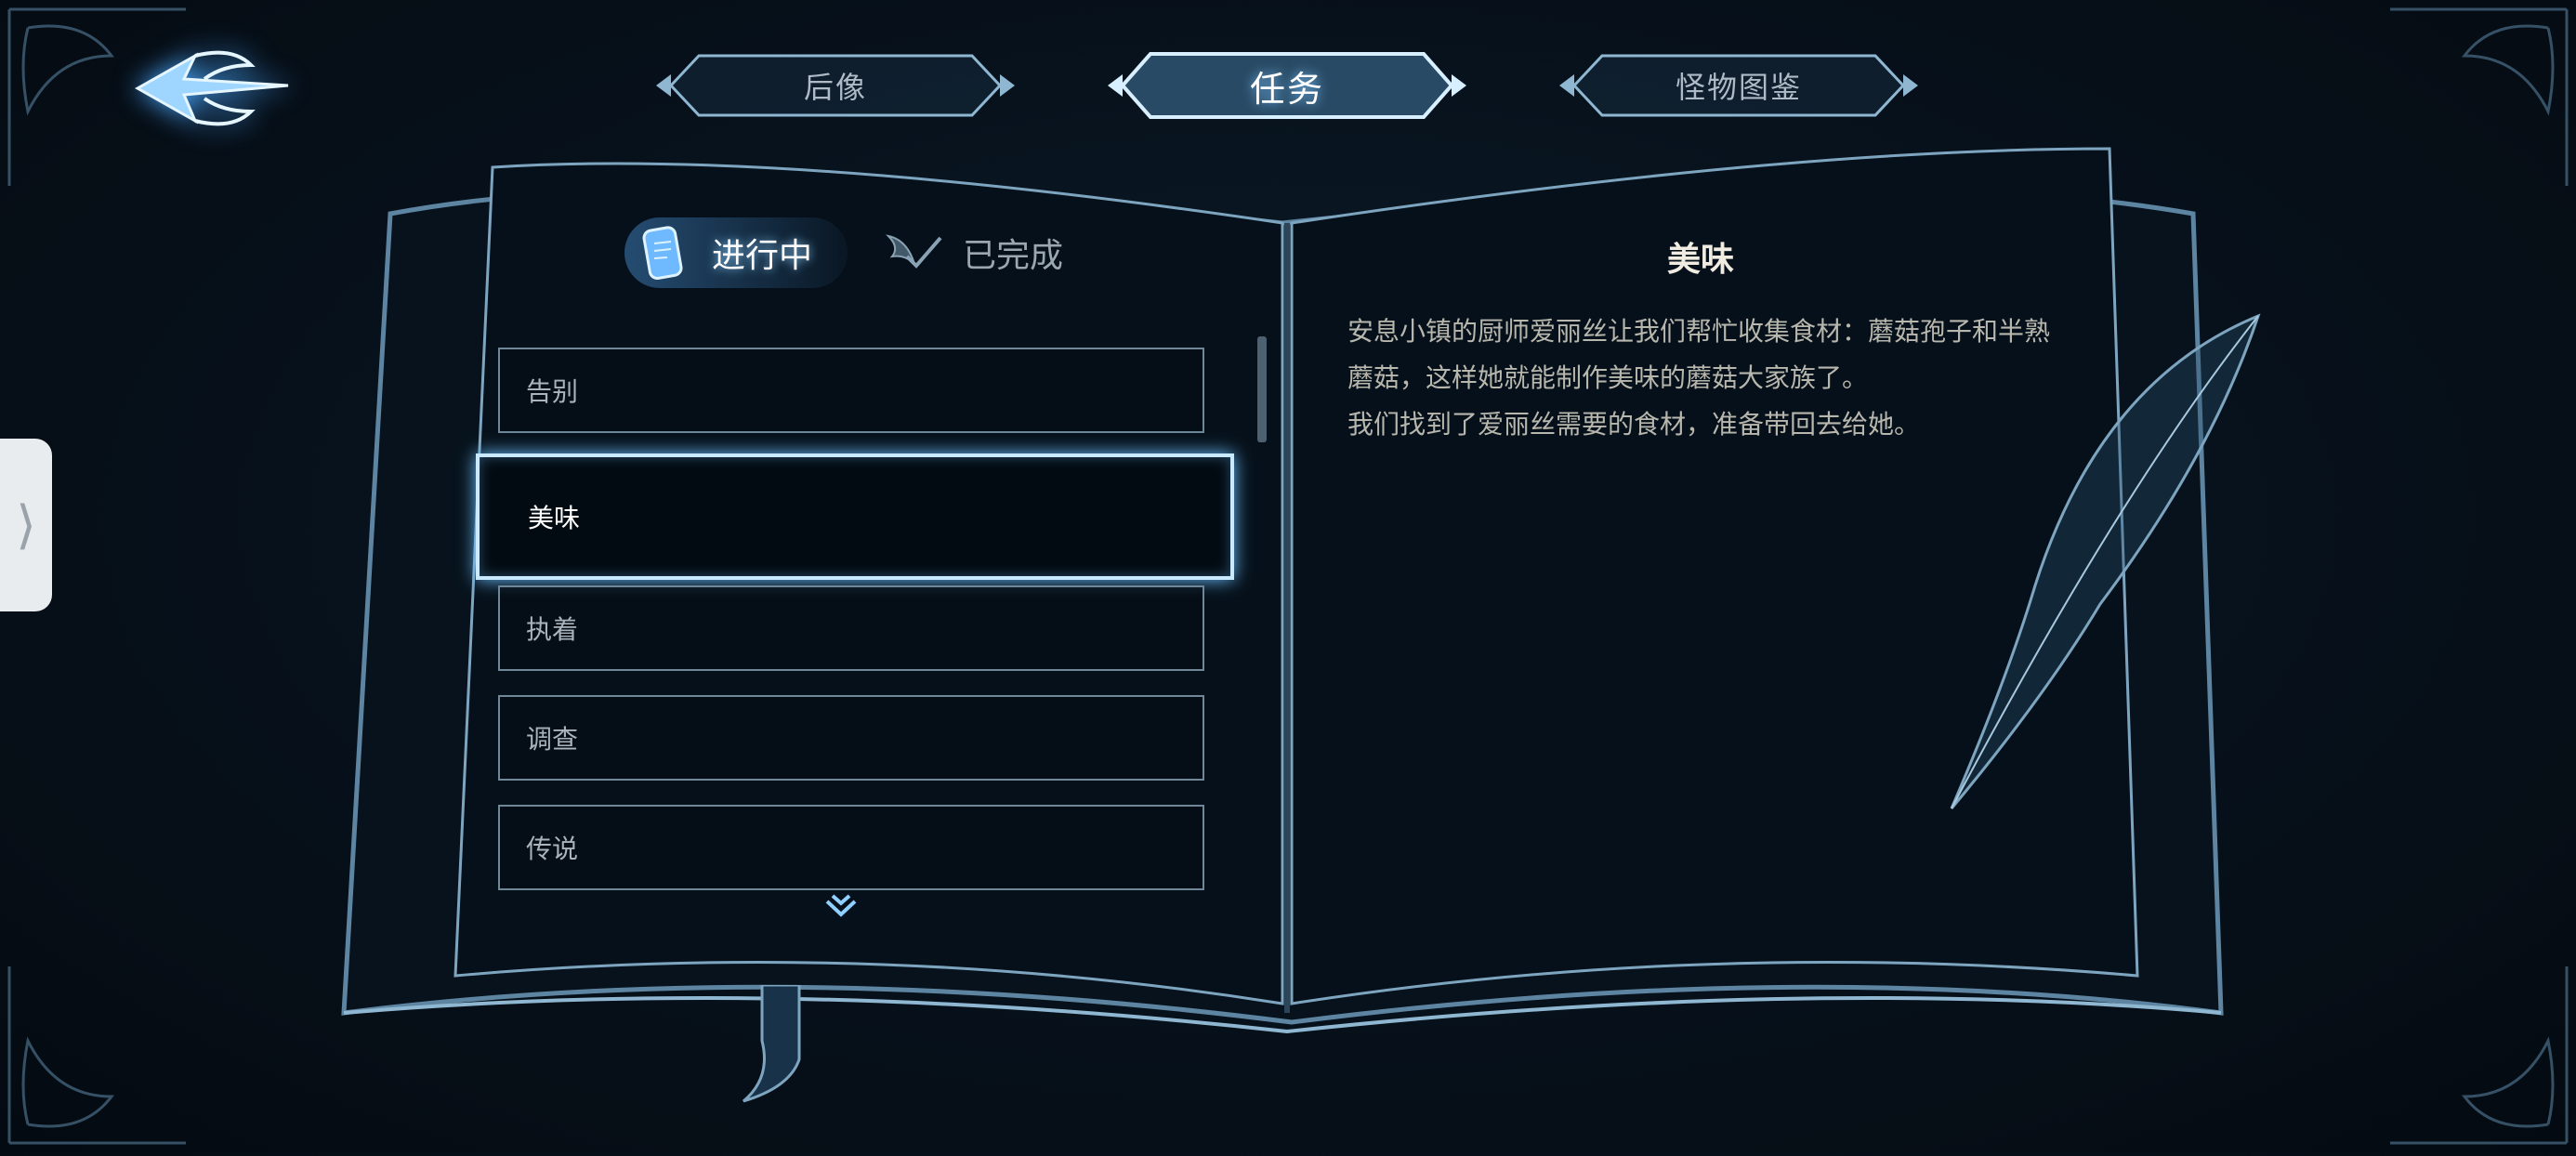 The height and width of the screenshot is (1156, 2576). Describe the element at coordinates (552, 740) in the screenshot. I see `quest-label: 调查` at that location.